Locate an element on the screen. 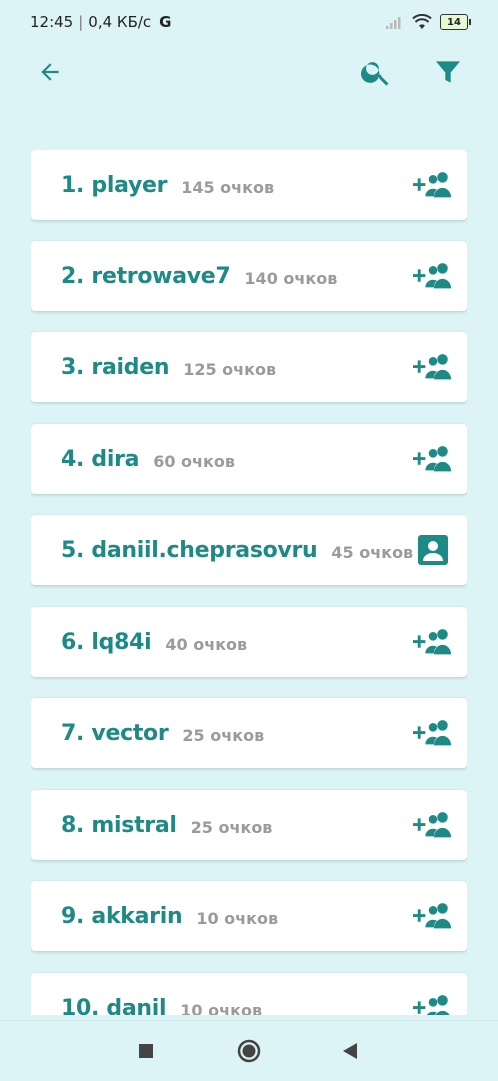  status-left: 12:45 | 0,4 КБ/с G is located at coordinates (100, 22).